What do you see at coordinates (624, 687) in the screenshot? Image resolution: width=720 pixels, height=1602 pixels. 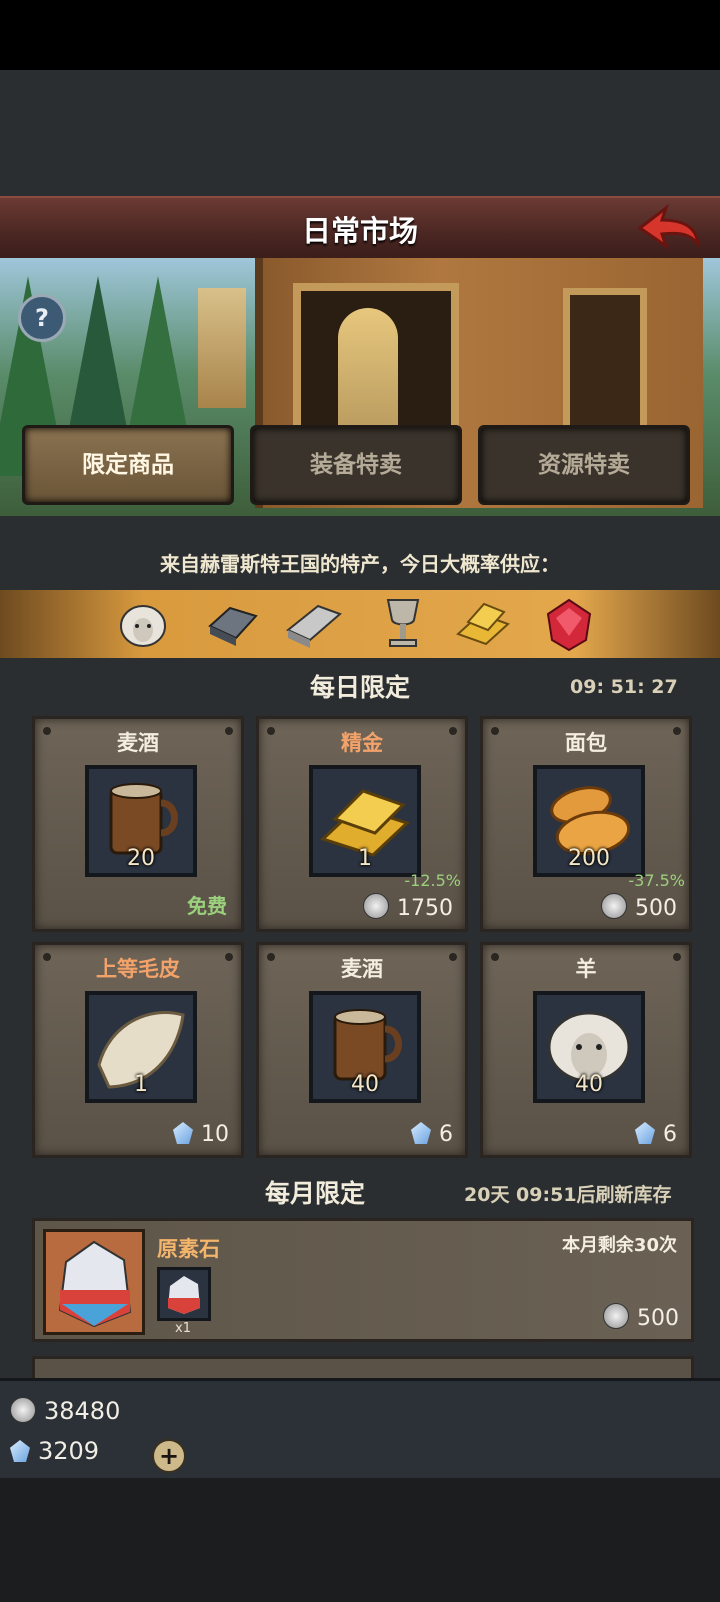 I see `daily-timer: 09: 51: 27` at bounding box center [624, 687].